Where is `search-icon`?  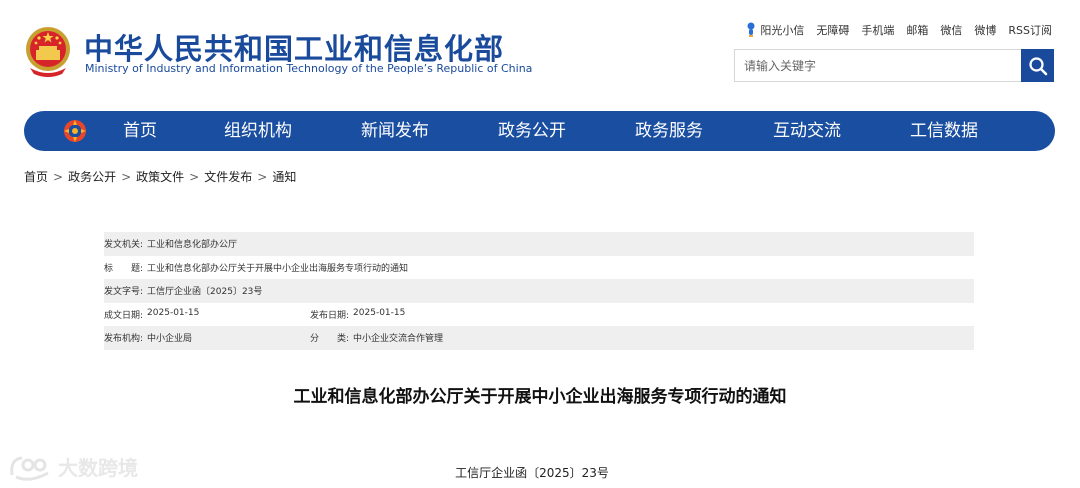 search-icon is located at coordinates (1037, 65).